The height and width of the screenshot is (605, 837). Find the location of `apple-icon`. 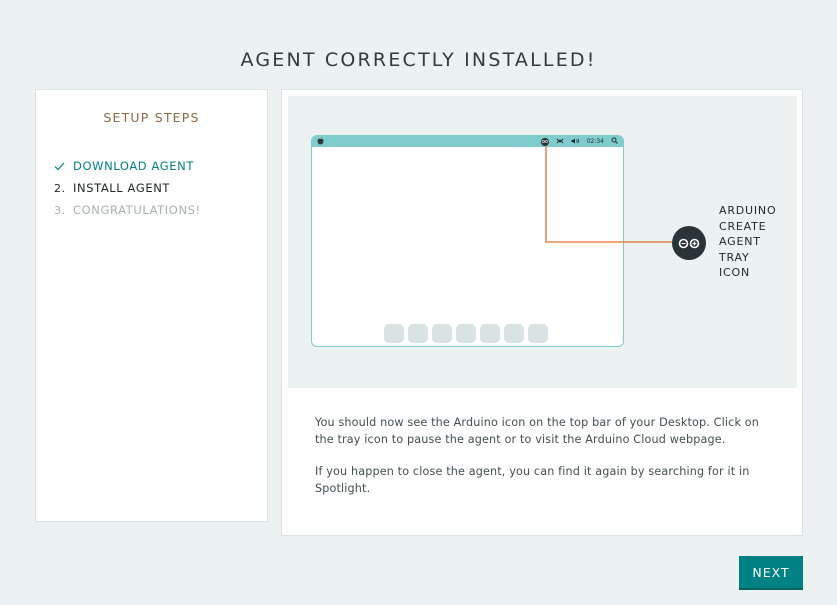

apple-icon is located at coordinates (320, 142).